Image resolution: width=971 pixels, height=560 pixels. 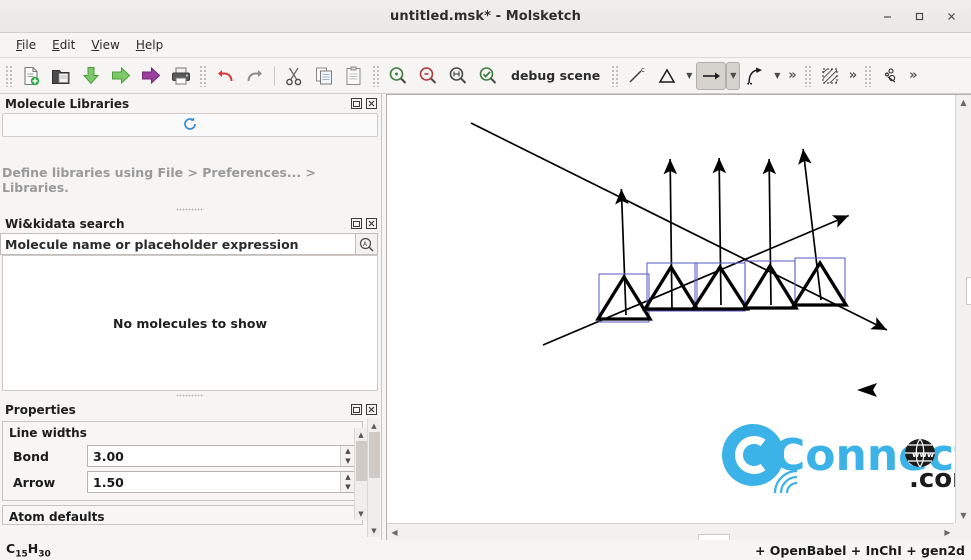 What do you see at coordinates (671, 531) in the screenshot?
I see `canvas-horizontal-scrollbar: ◀ ▶` at bounding box center [671, 531].